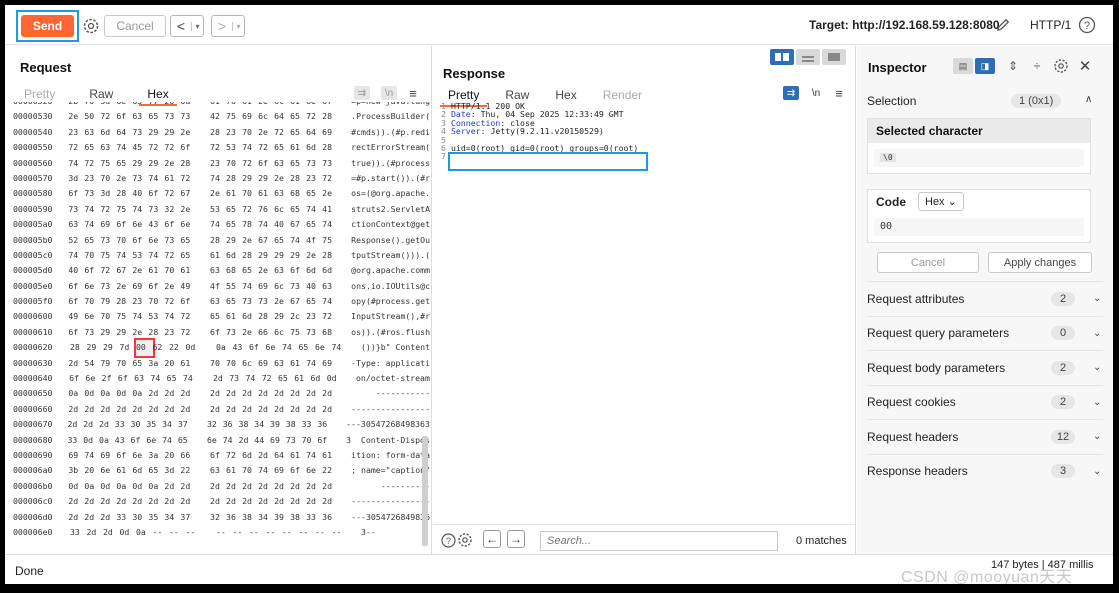 The image size is (1119, 593). Describe the element at coordinates (294, 424) in the screenshot. I see `hex-byte: 38` at that location.